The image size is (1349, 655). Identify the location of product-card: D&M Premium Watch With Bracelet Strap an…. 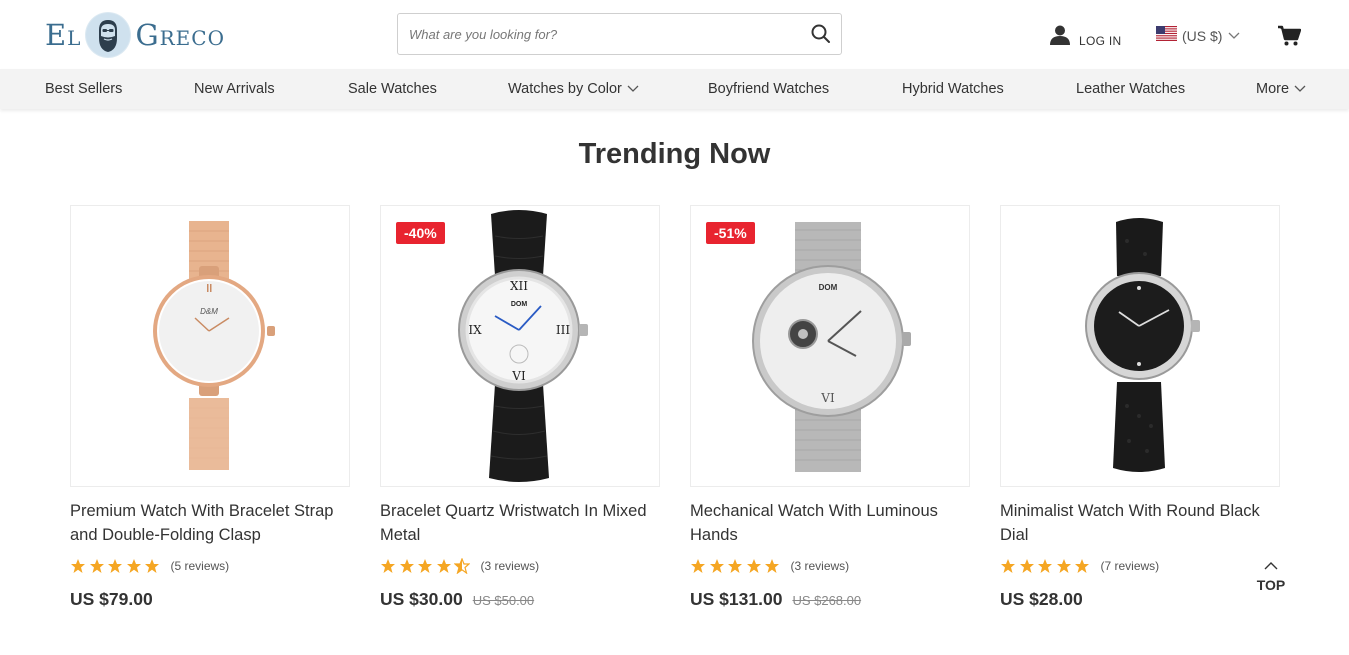
(210, 407).